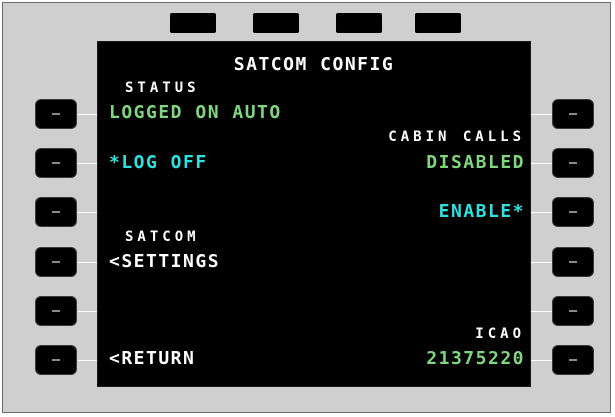  I want to click on lsk-tick-6l, so click(88, 360).